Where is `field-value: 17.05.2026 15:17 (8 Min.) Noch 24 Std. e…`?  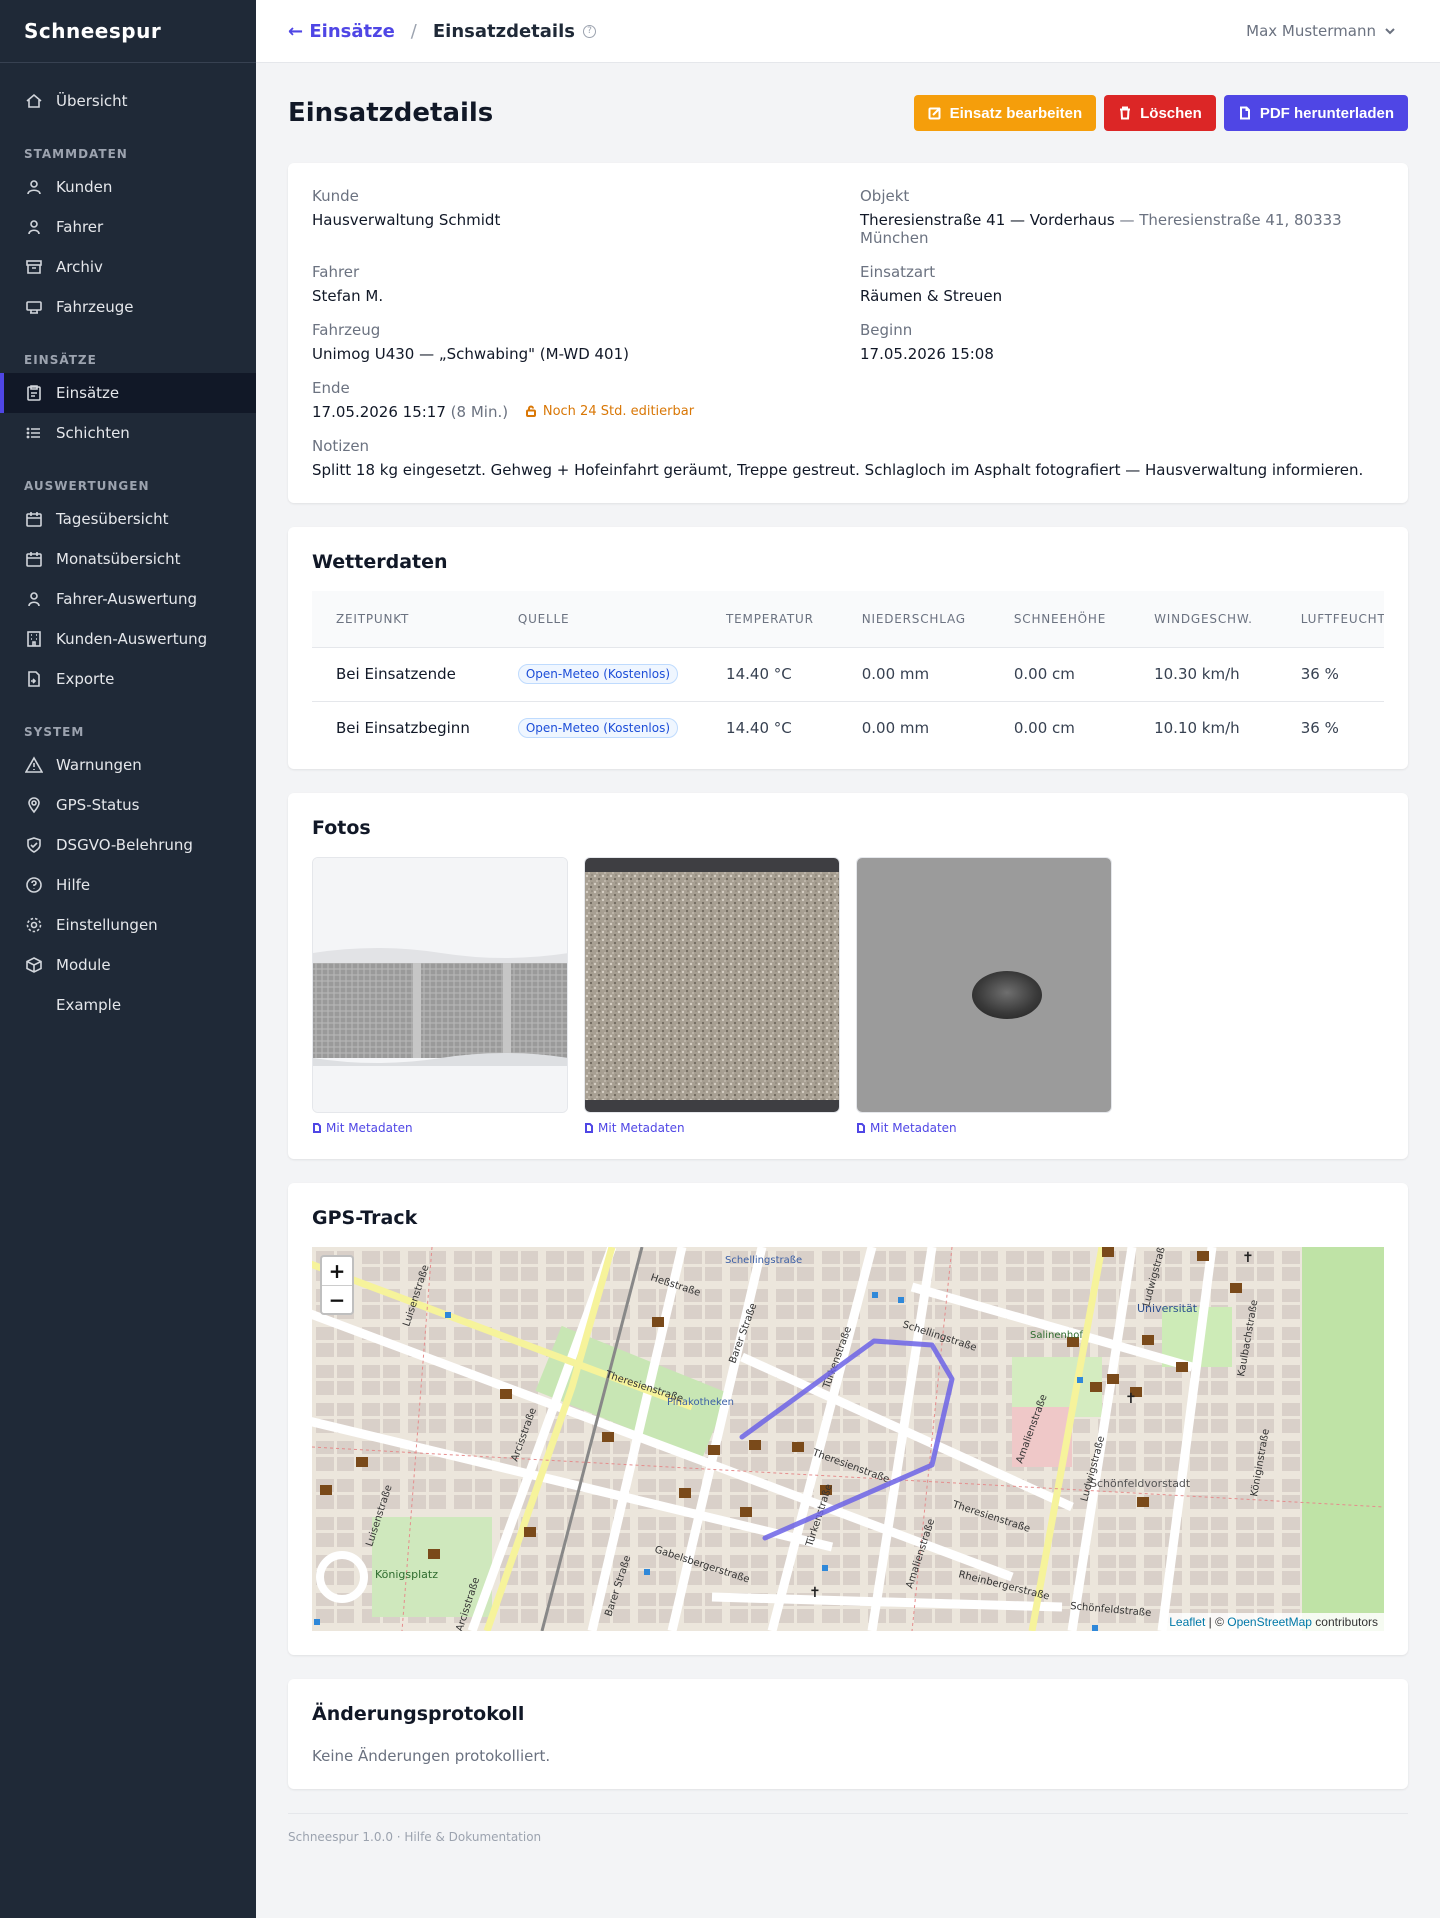
field-value: 17.05.2026 15:17 (8 Min.) Noch 24 Std. e… is located at coordinates (586, 412).